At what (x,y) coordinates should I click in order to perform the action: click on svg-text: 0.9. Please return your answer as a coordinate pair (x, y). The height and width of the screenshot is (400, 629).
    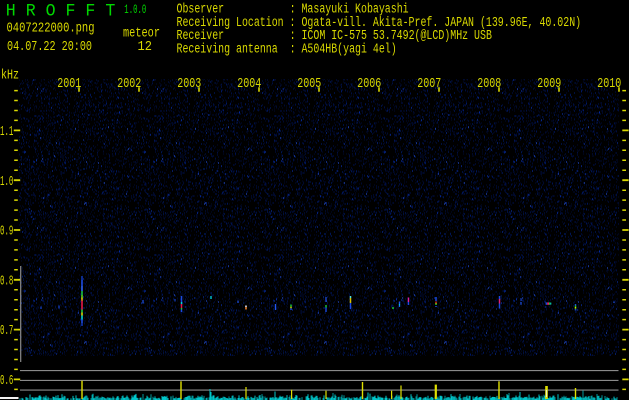
    Looking at the image, I should click on (6, 232).